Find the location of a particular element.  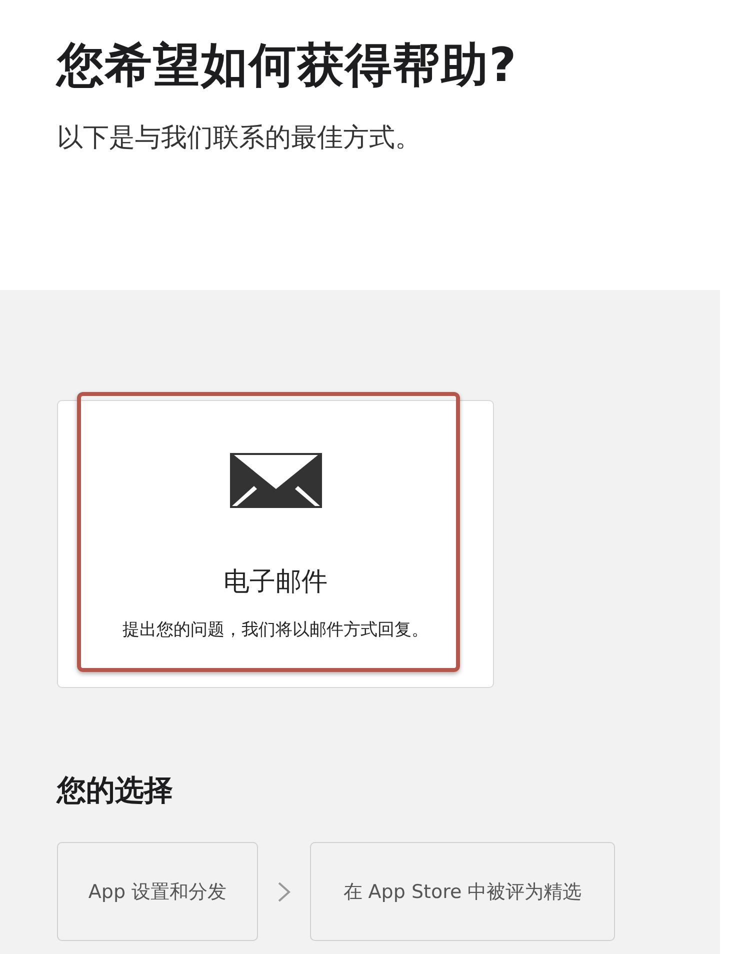

card-title: 电子邮件 is located at coordinates (276, 582).